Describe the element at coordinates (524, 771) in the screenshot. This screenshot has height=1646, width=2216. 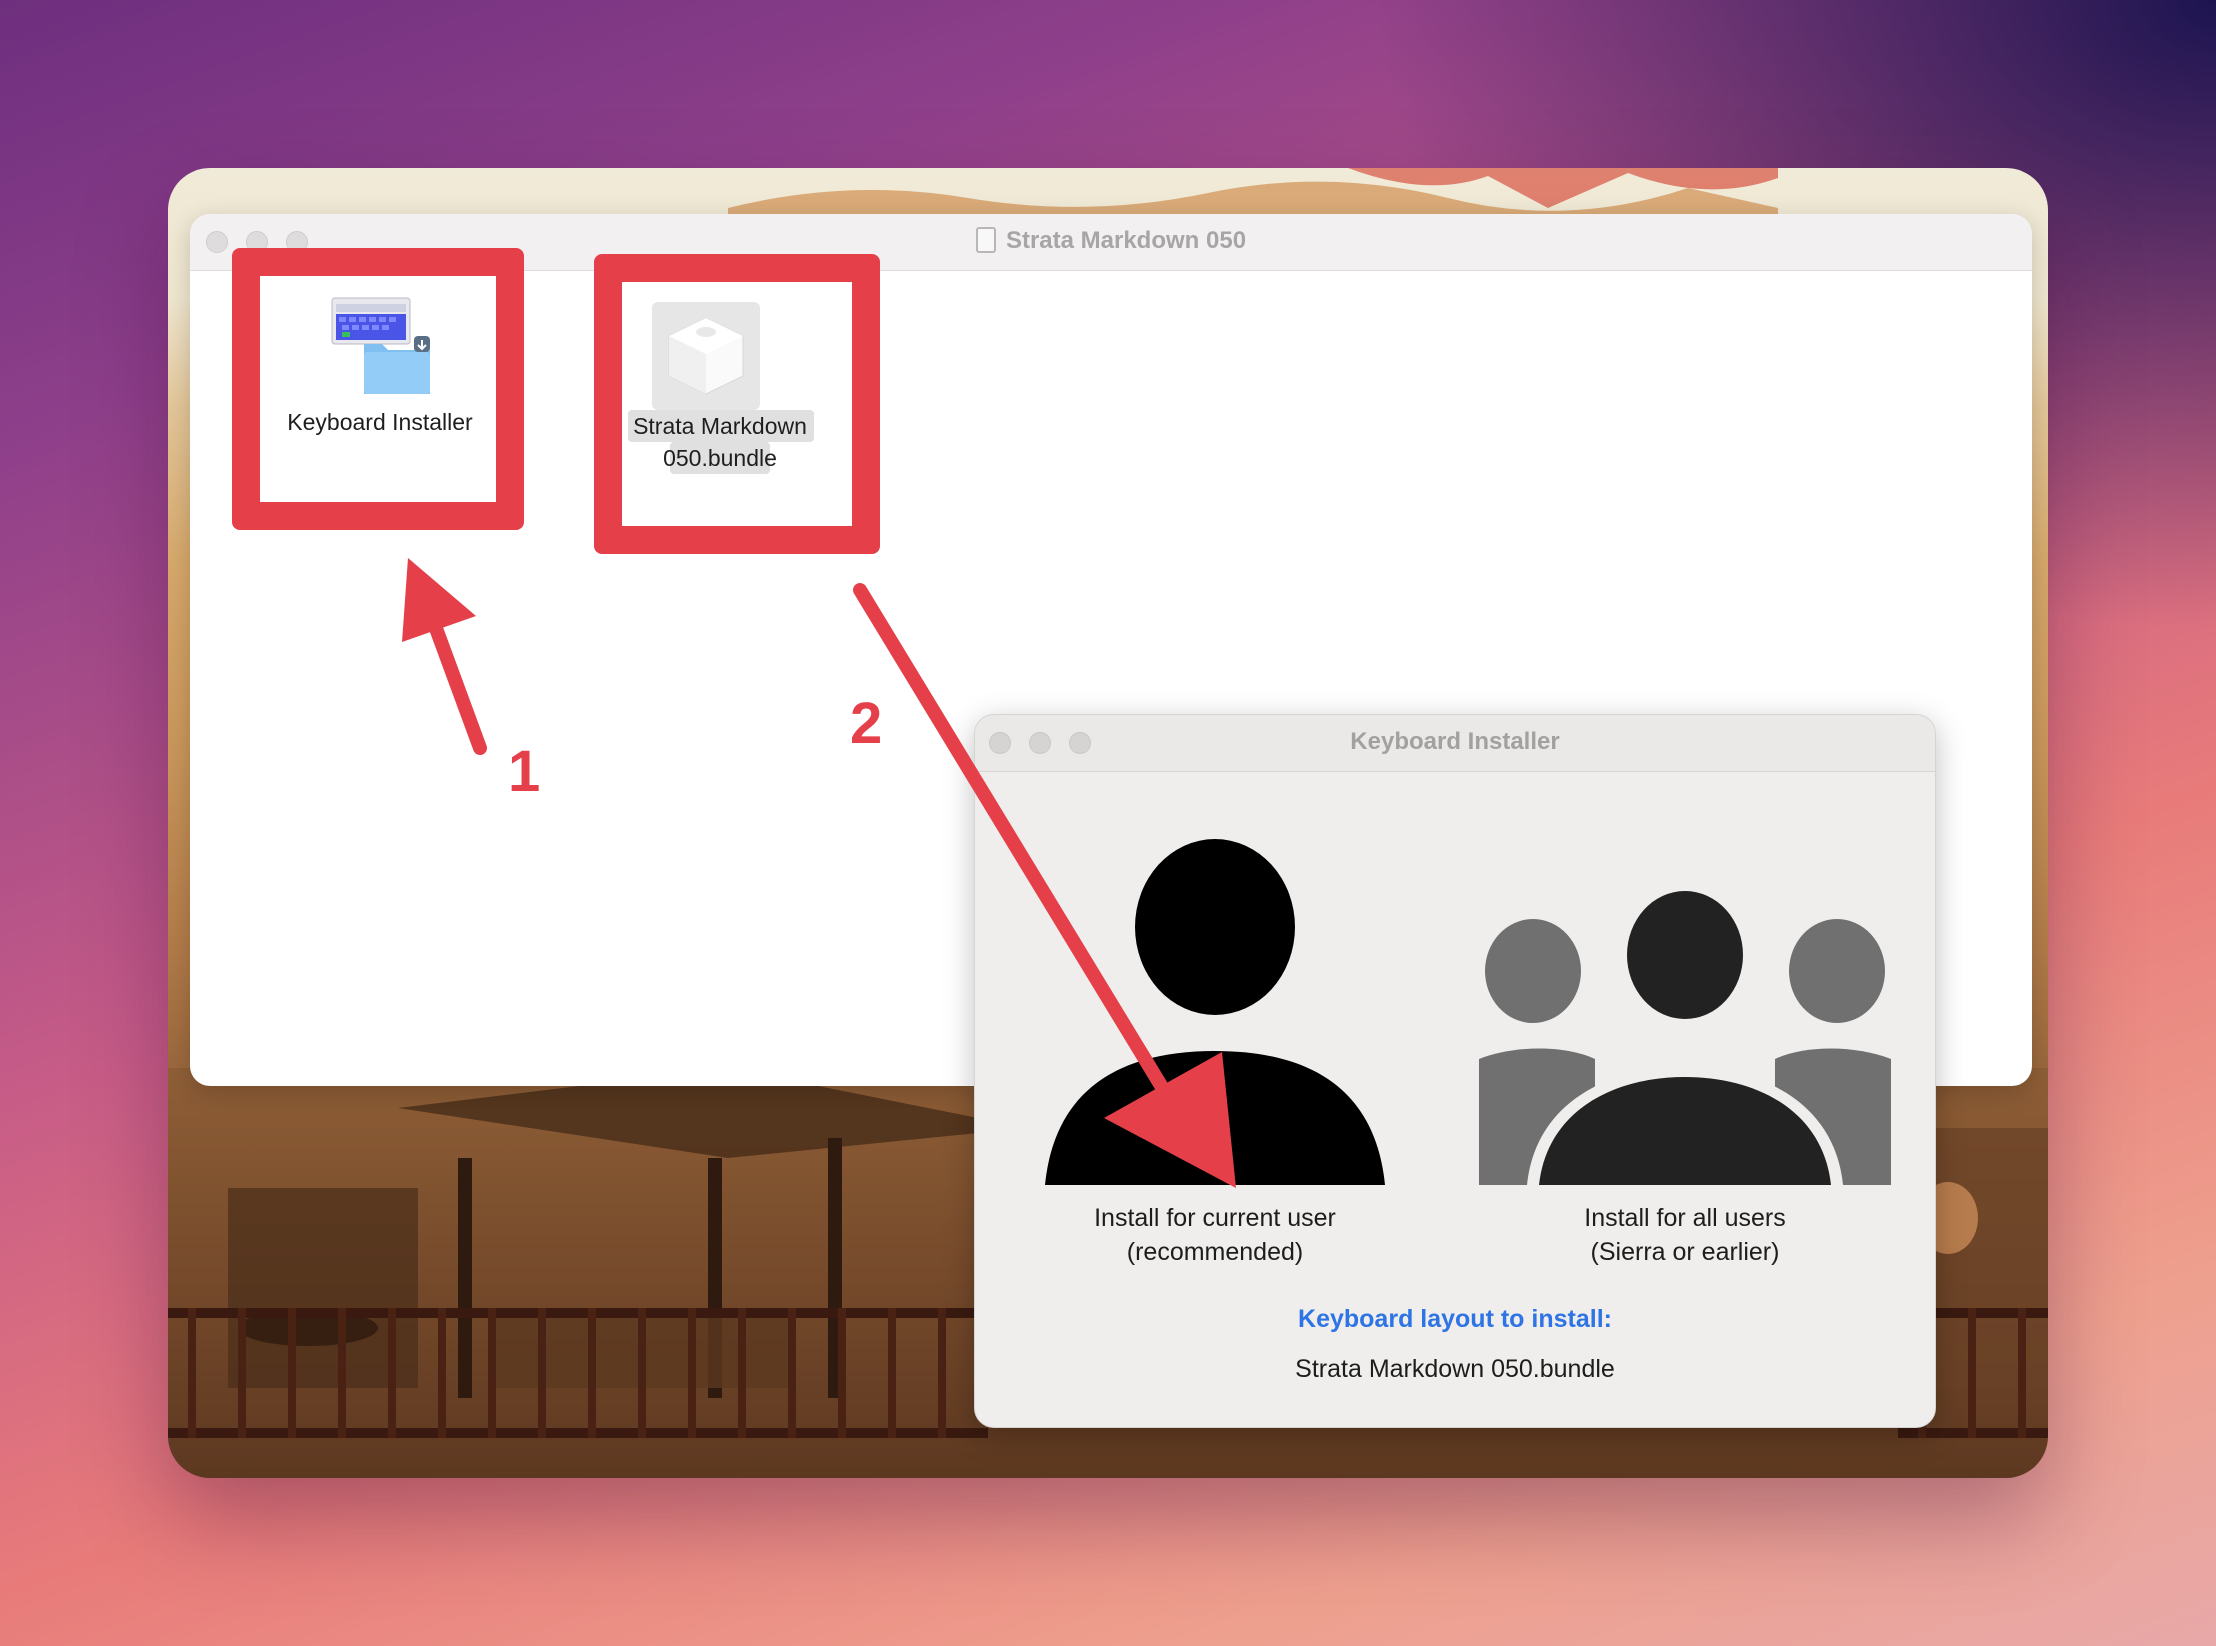
I see `annotation-number-1: 1` at that location.